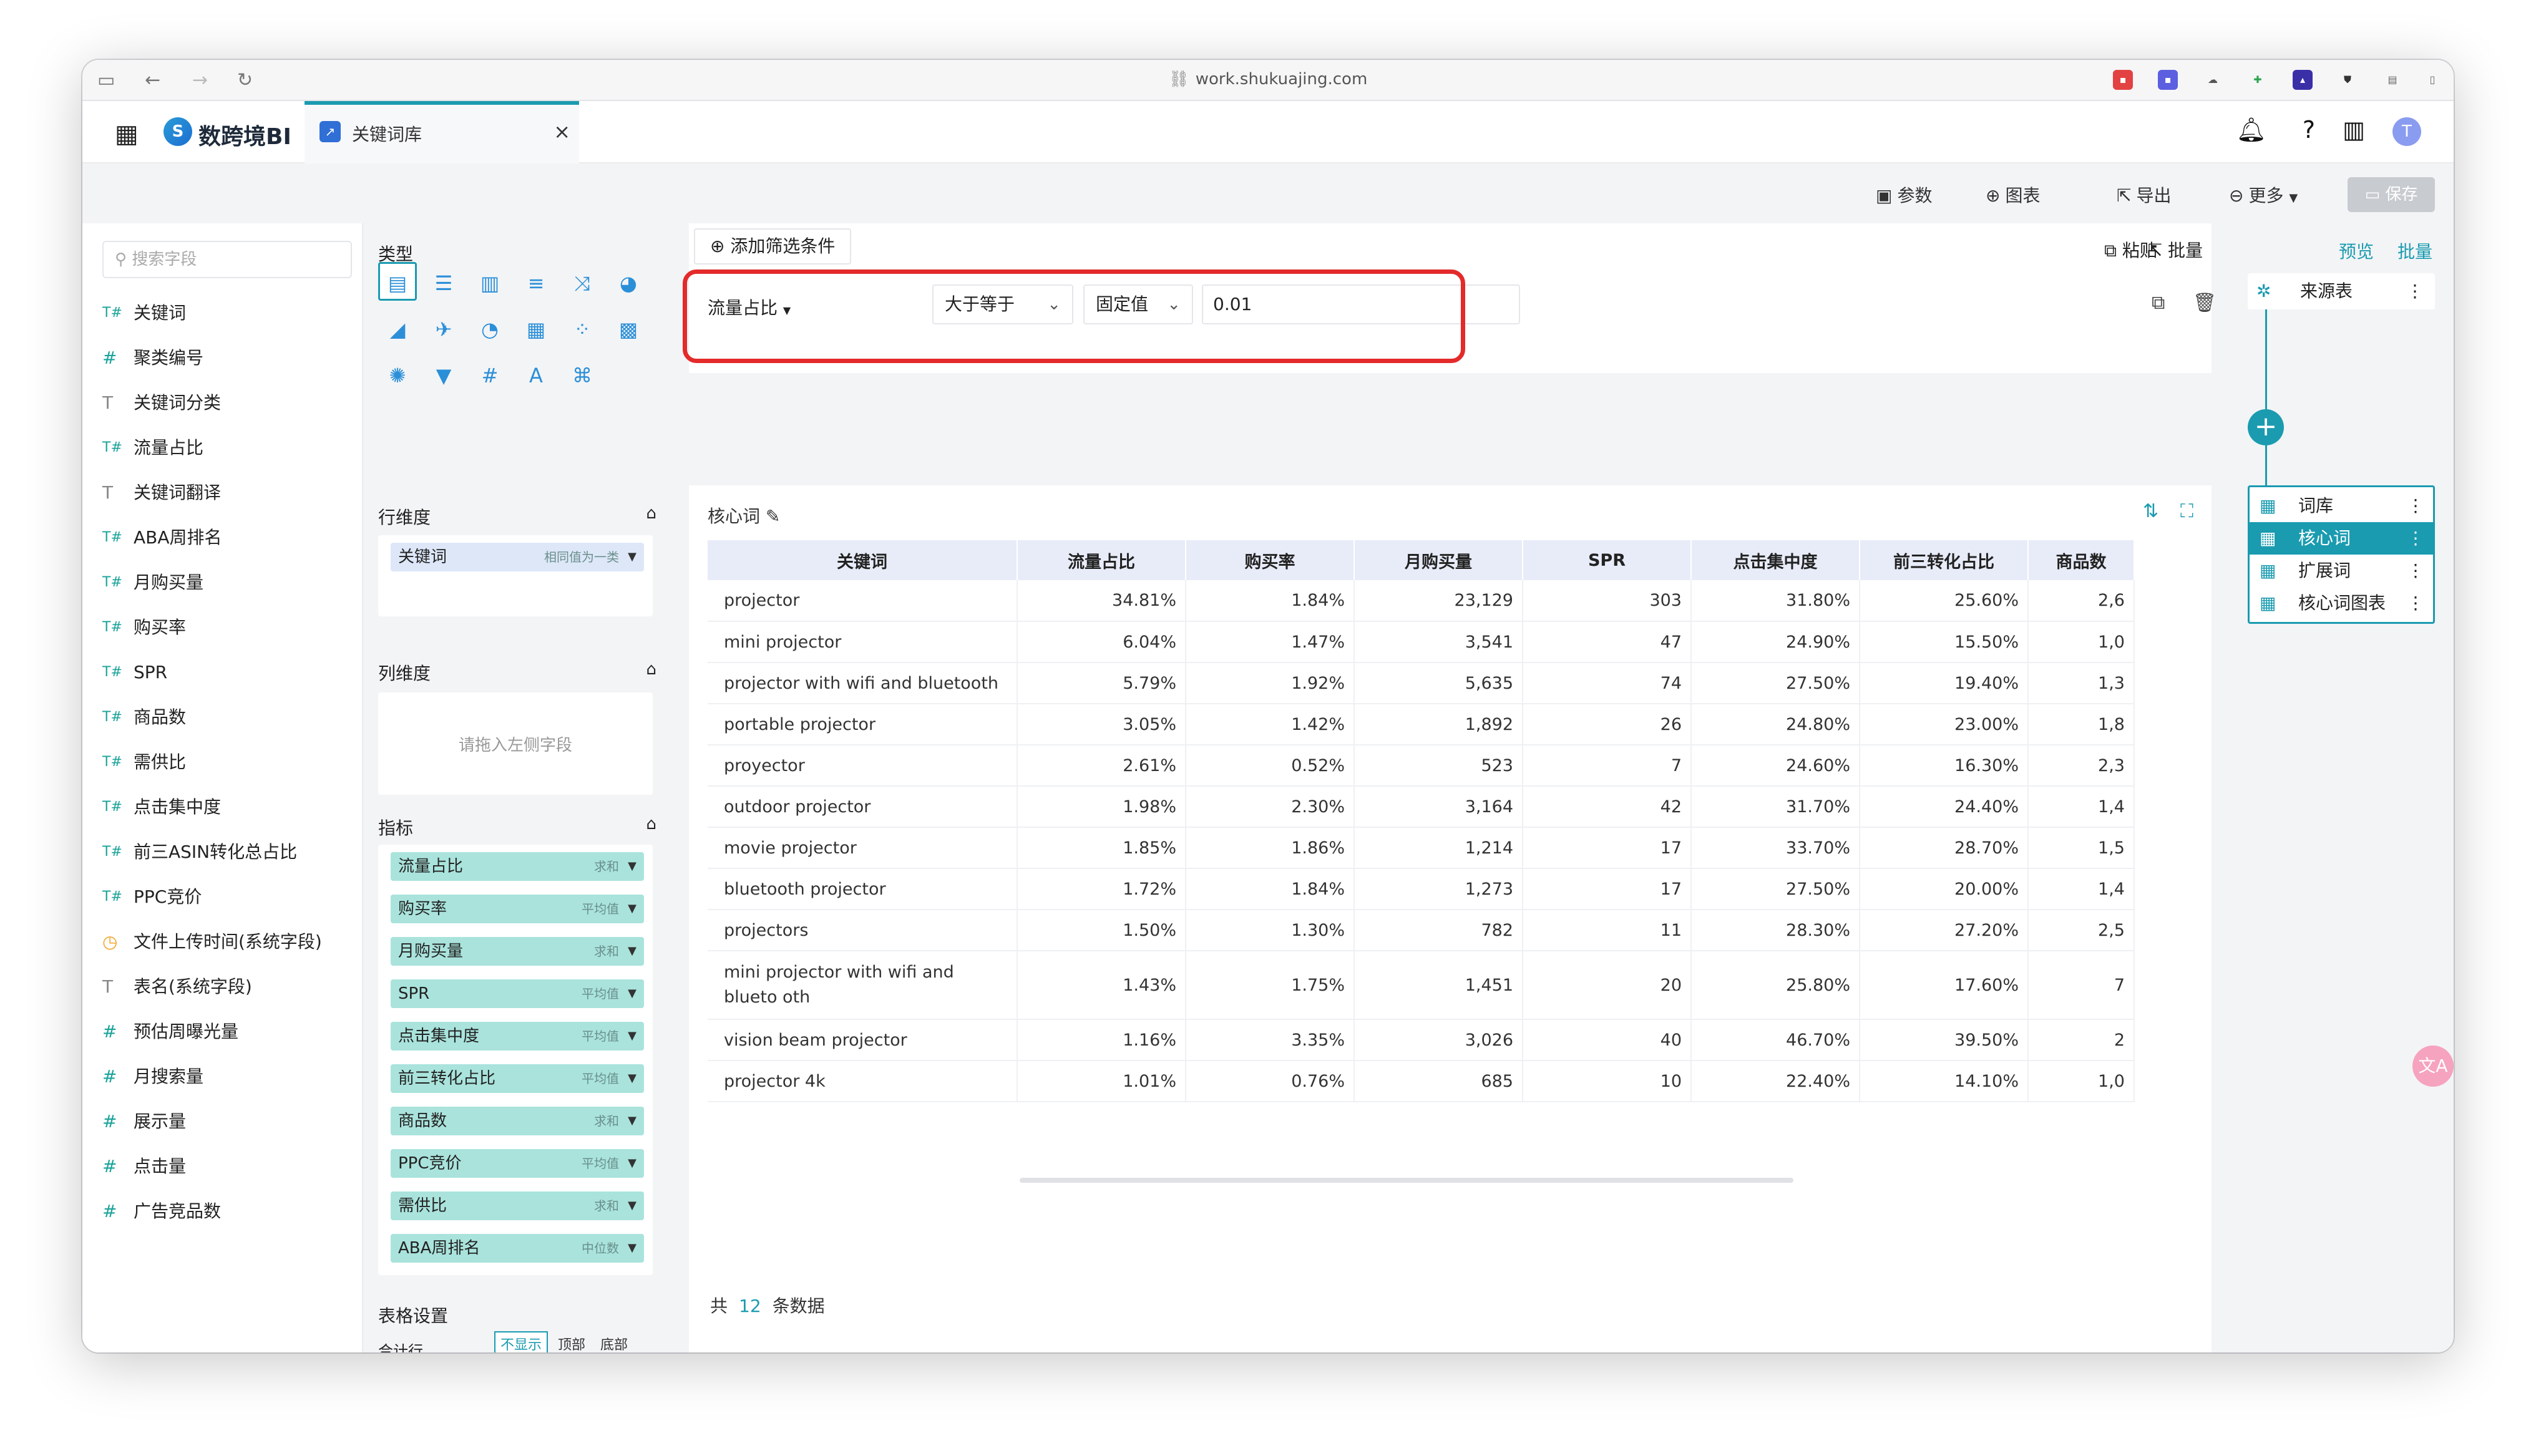 Image resolution: width=2536 pixels, height=1456 pixels. Describe the element at coordinates (227, 942) in the screenshot. I see `field-item: ◷ 文件上传时间(系统字段)` at that location.